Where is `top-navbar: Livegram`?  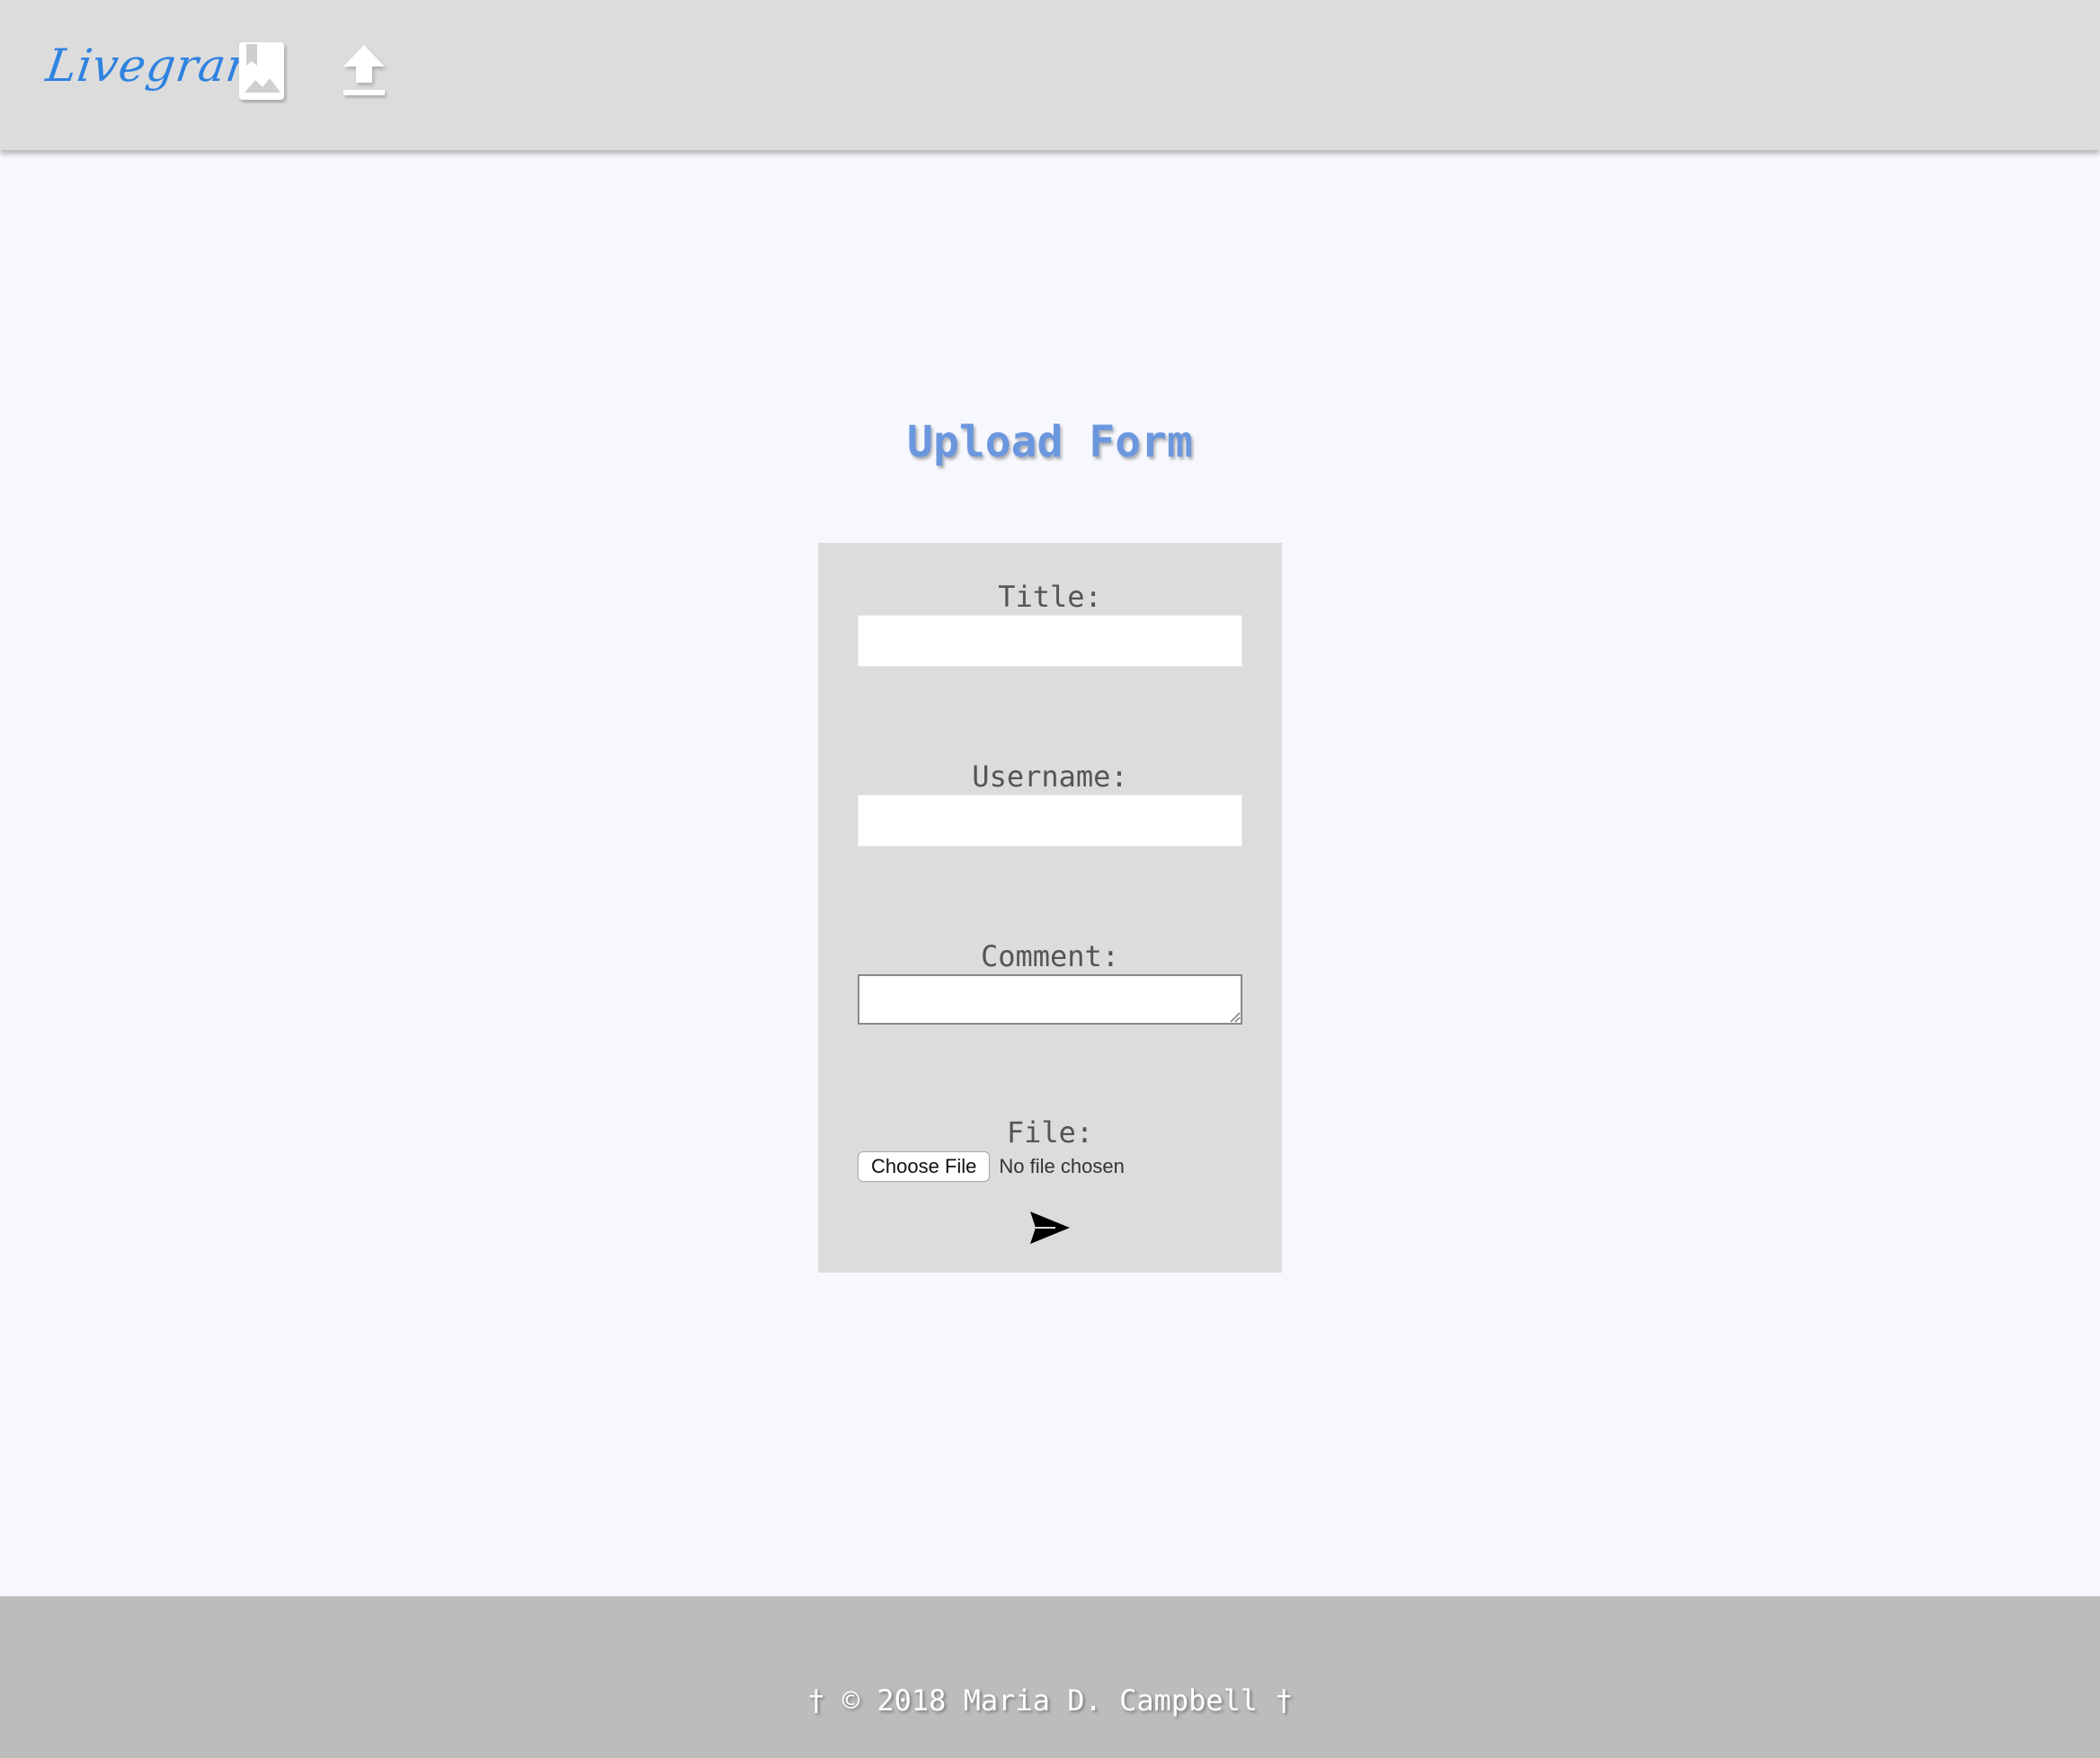
top-navbar: Livegram is located at coordinates (1050, 75).